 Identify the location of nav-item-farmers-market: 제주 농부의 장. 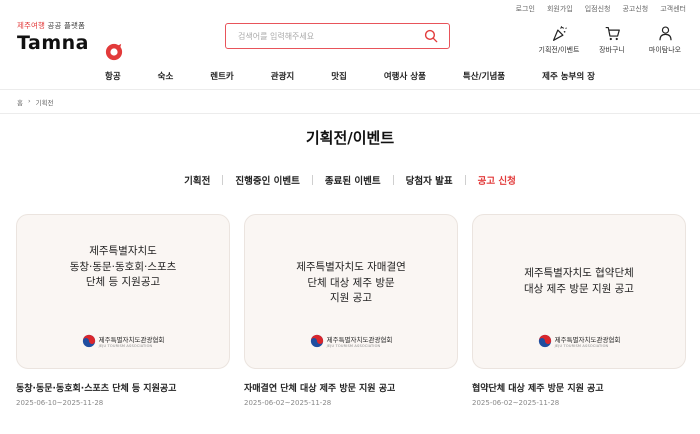
(568, 76).